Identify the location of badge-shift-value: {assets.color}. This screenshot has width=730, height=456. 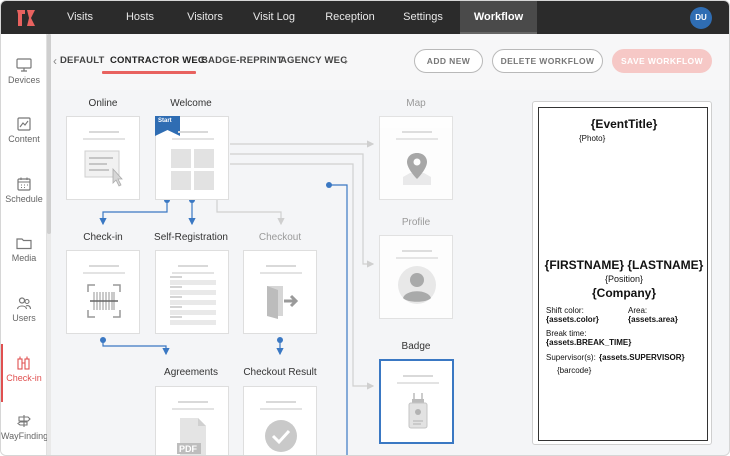
(572, 319).